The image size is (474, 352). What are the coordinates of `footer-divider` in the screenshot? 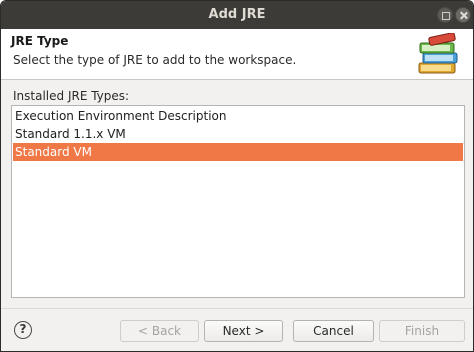 It's located at (237, 308).